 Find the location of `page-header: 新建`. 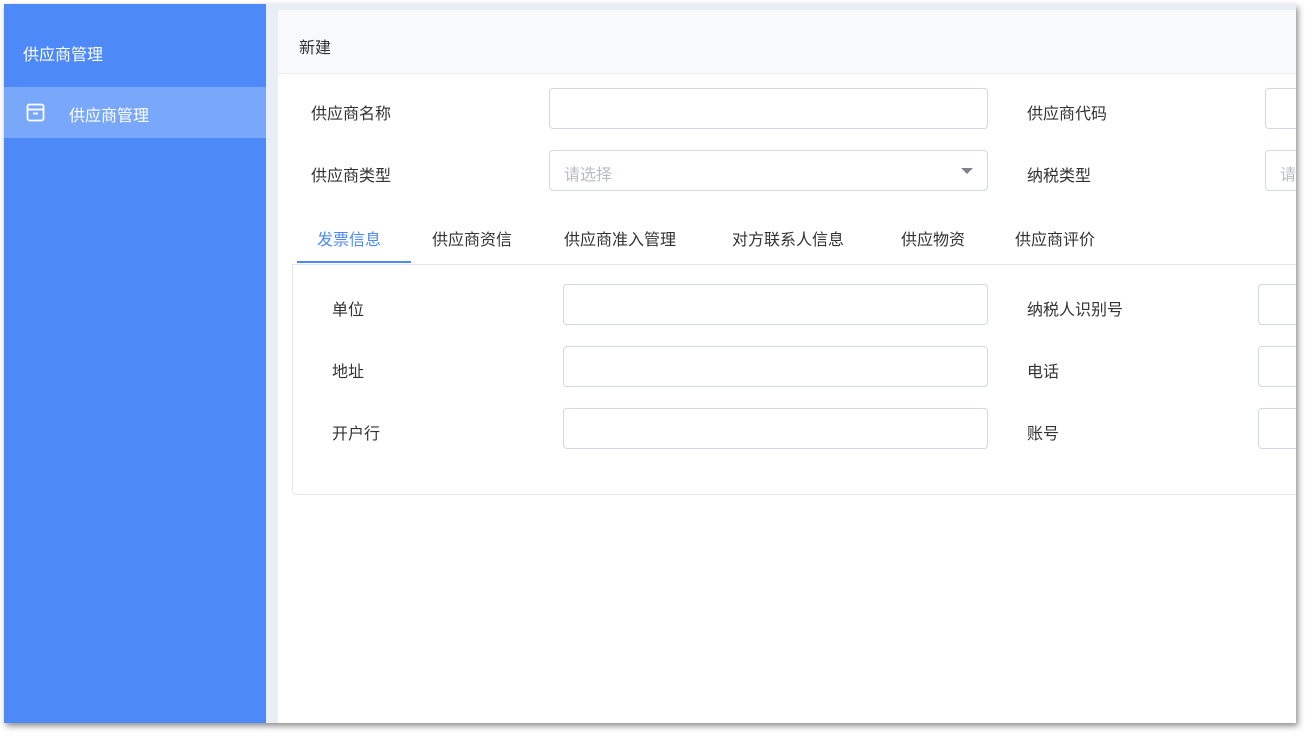

page-header: 新建 is located at coordinates (787, 42).